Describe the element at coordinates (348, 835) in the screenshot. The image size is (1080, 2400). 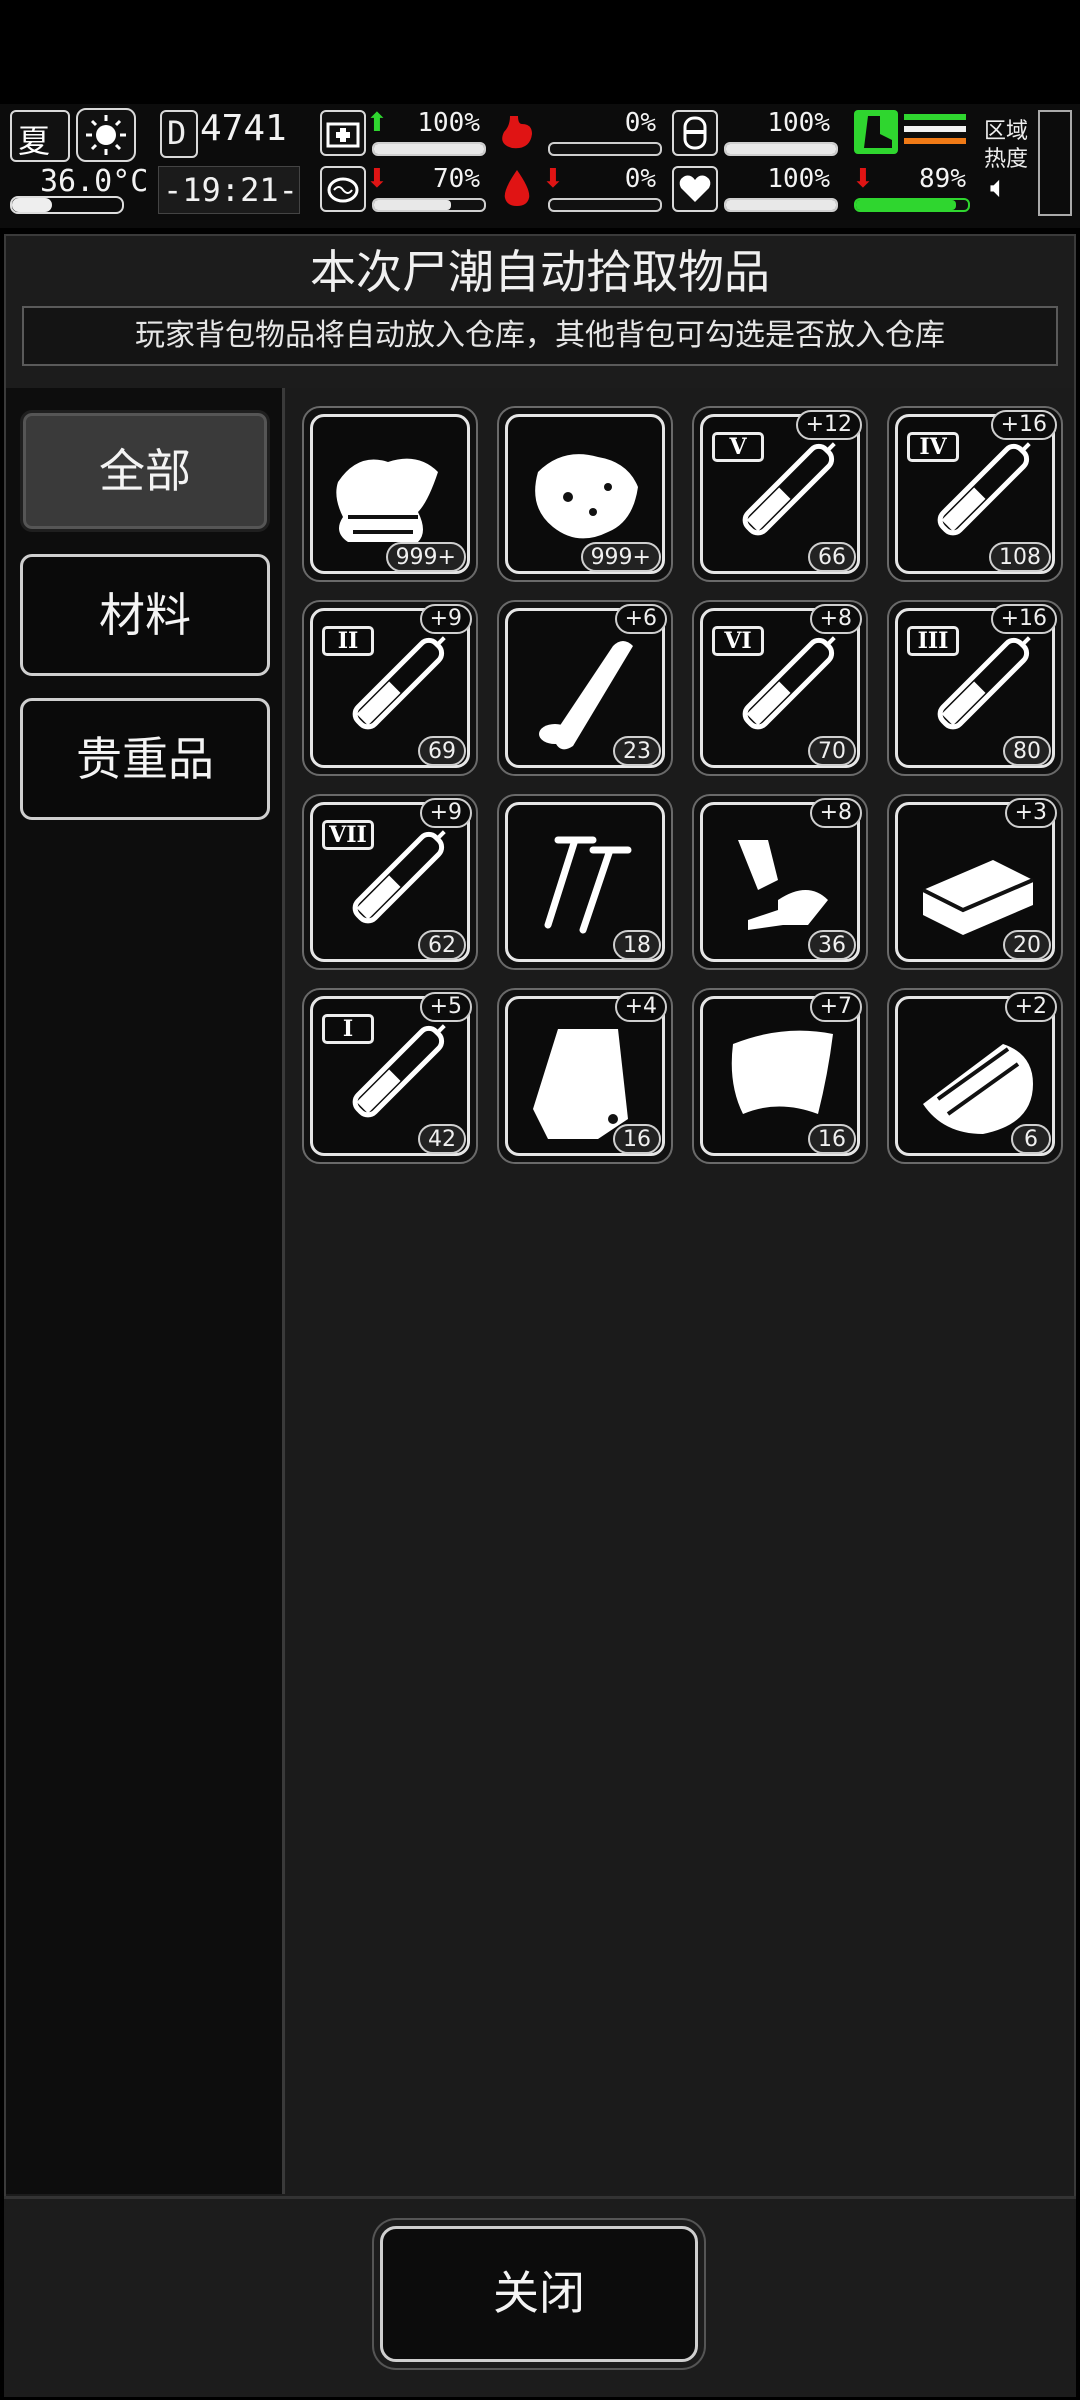
I see `tier-badge: VII` at that location.